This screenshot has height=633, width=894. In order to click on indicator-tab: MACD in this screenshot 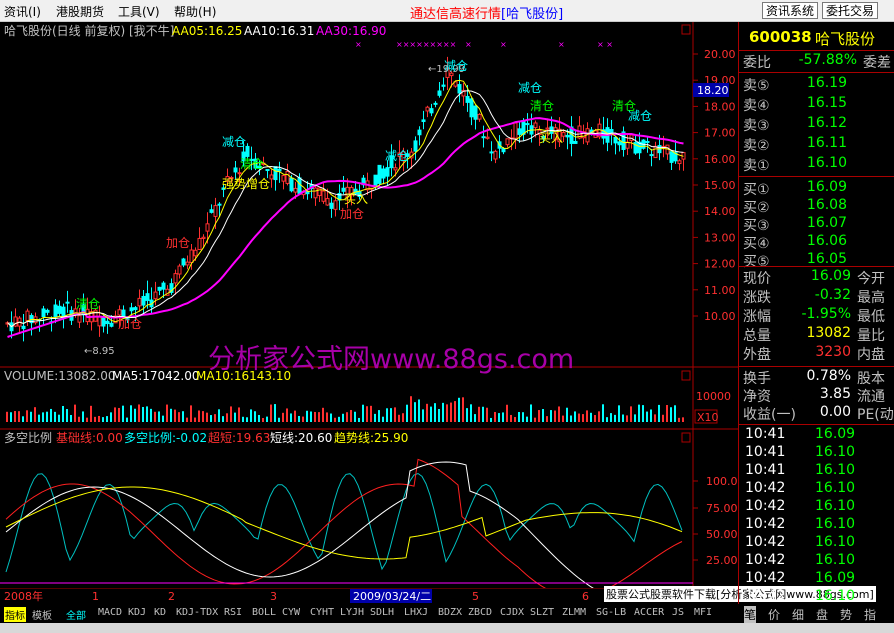, I will do `click(110, 612)`.